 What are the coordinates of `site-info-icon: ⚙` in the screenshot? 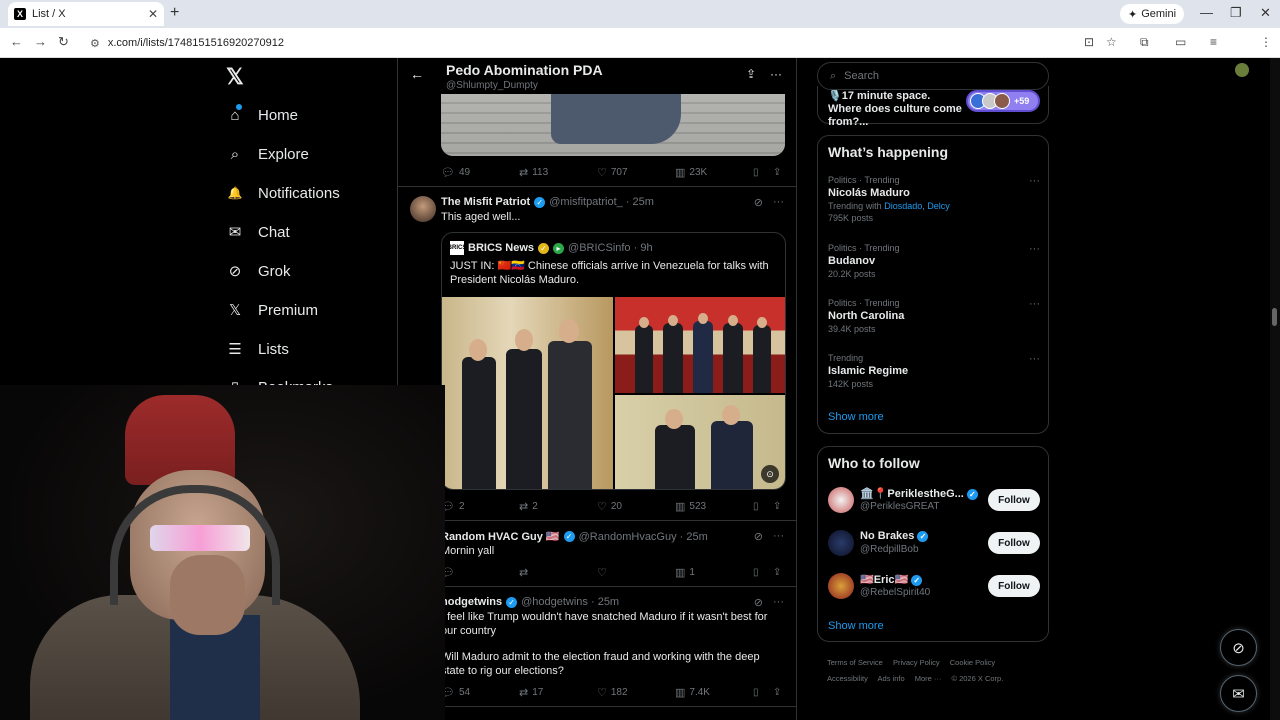 It's located at (95, 43).